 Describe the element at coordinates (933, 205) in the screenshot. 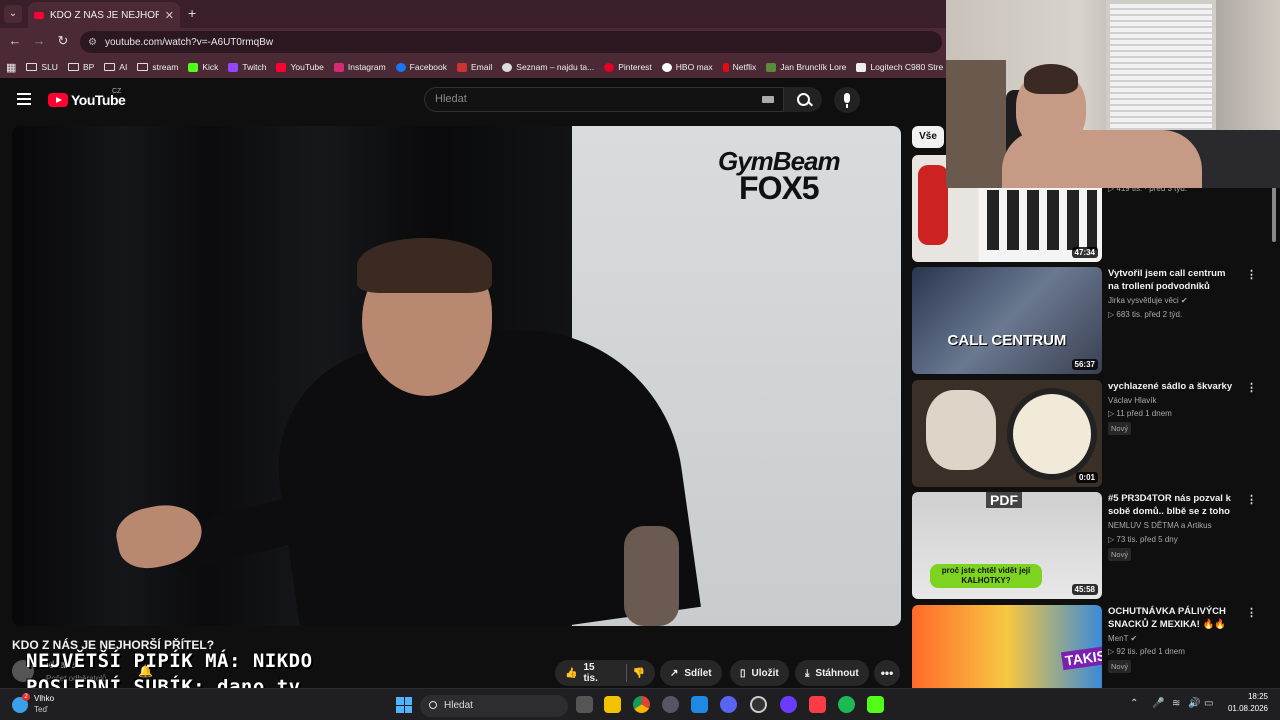

I see `thumb-figure` at that location.